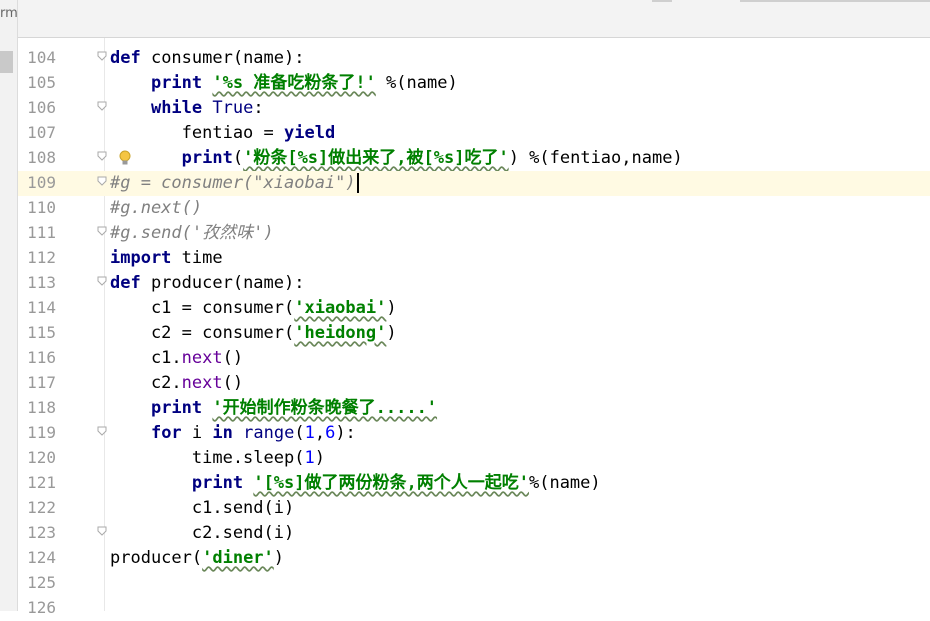  What do you see at coordinates (41, 457) in the screenshot?
I see `line-number: 120` at bounding box center [41, 457].